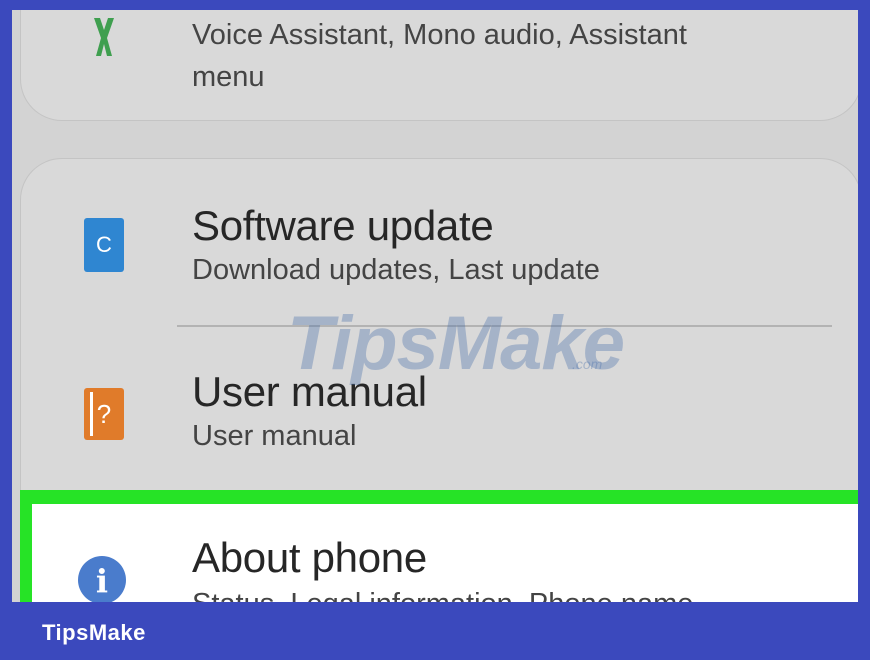 Image resolution: width=870 pixels, height=660 pixels. I want to click on software-update-title: Software update, so click(343, 226).